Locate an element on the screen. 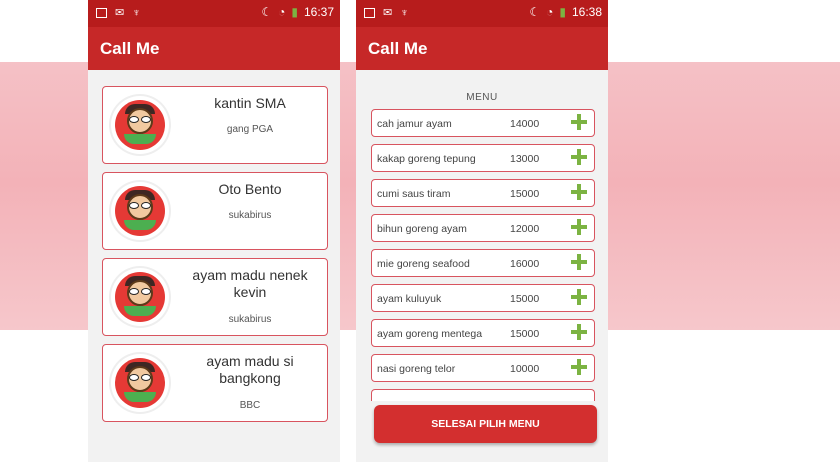 Image resolution: width=840 pixels, height=462 pixels. status-bar: ✉ ♆ ☾ ◔ ▮ 16:37 is located at coordinates (214, 13).